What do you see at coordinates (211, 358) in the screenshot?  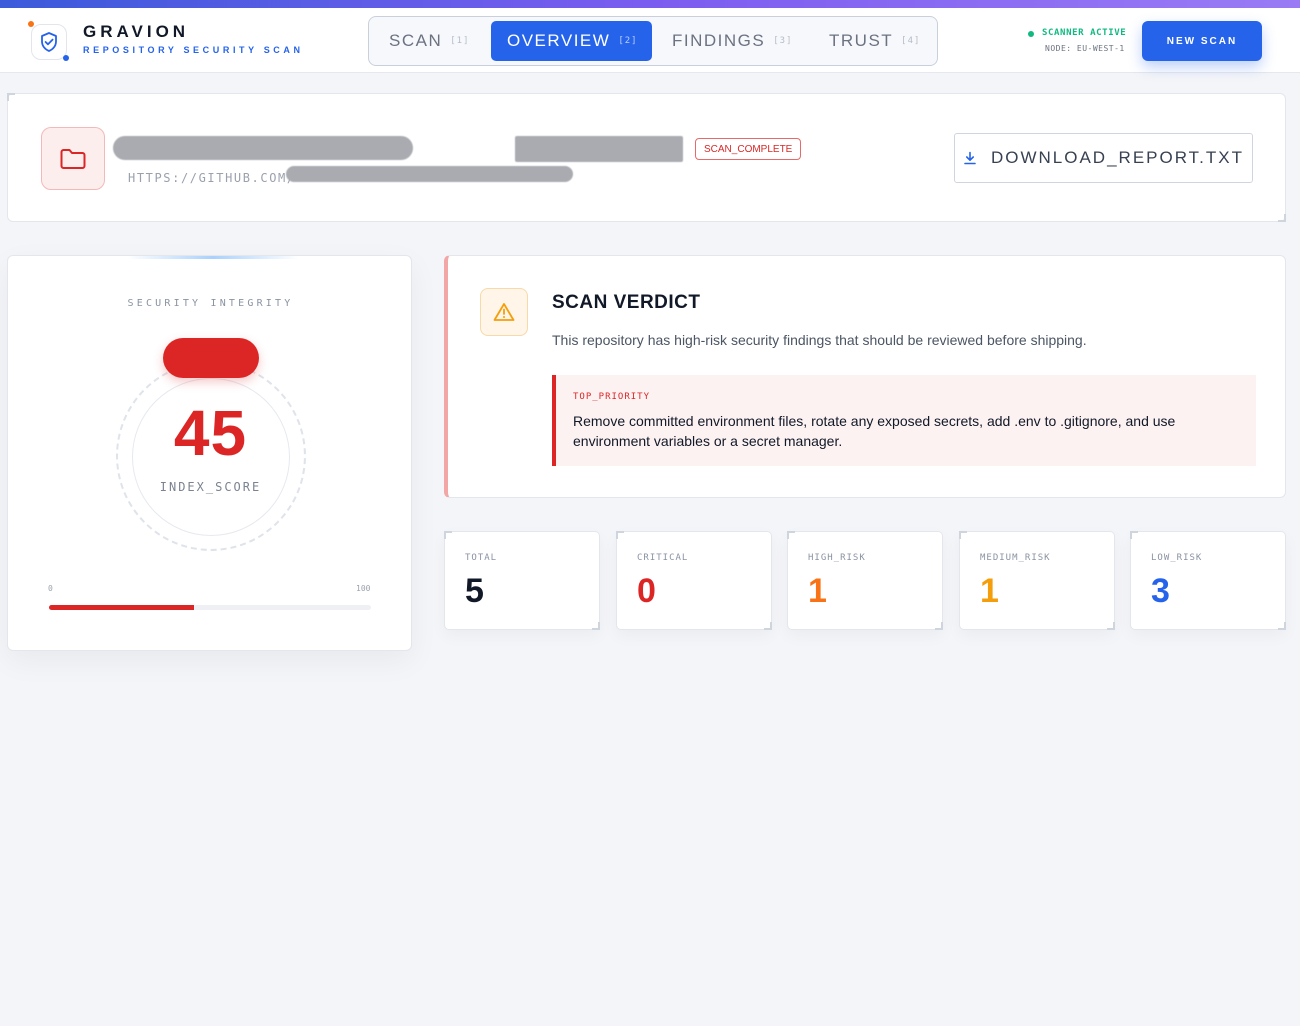 I see `risk-level-pill` at bounding box center [211, 358].